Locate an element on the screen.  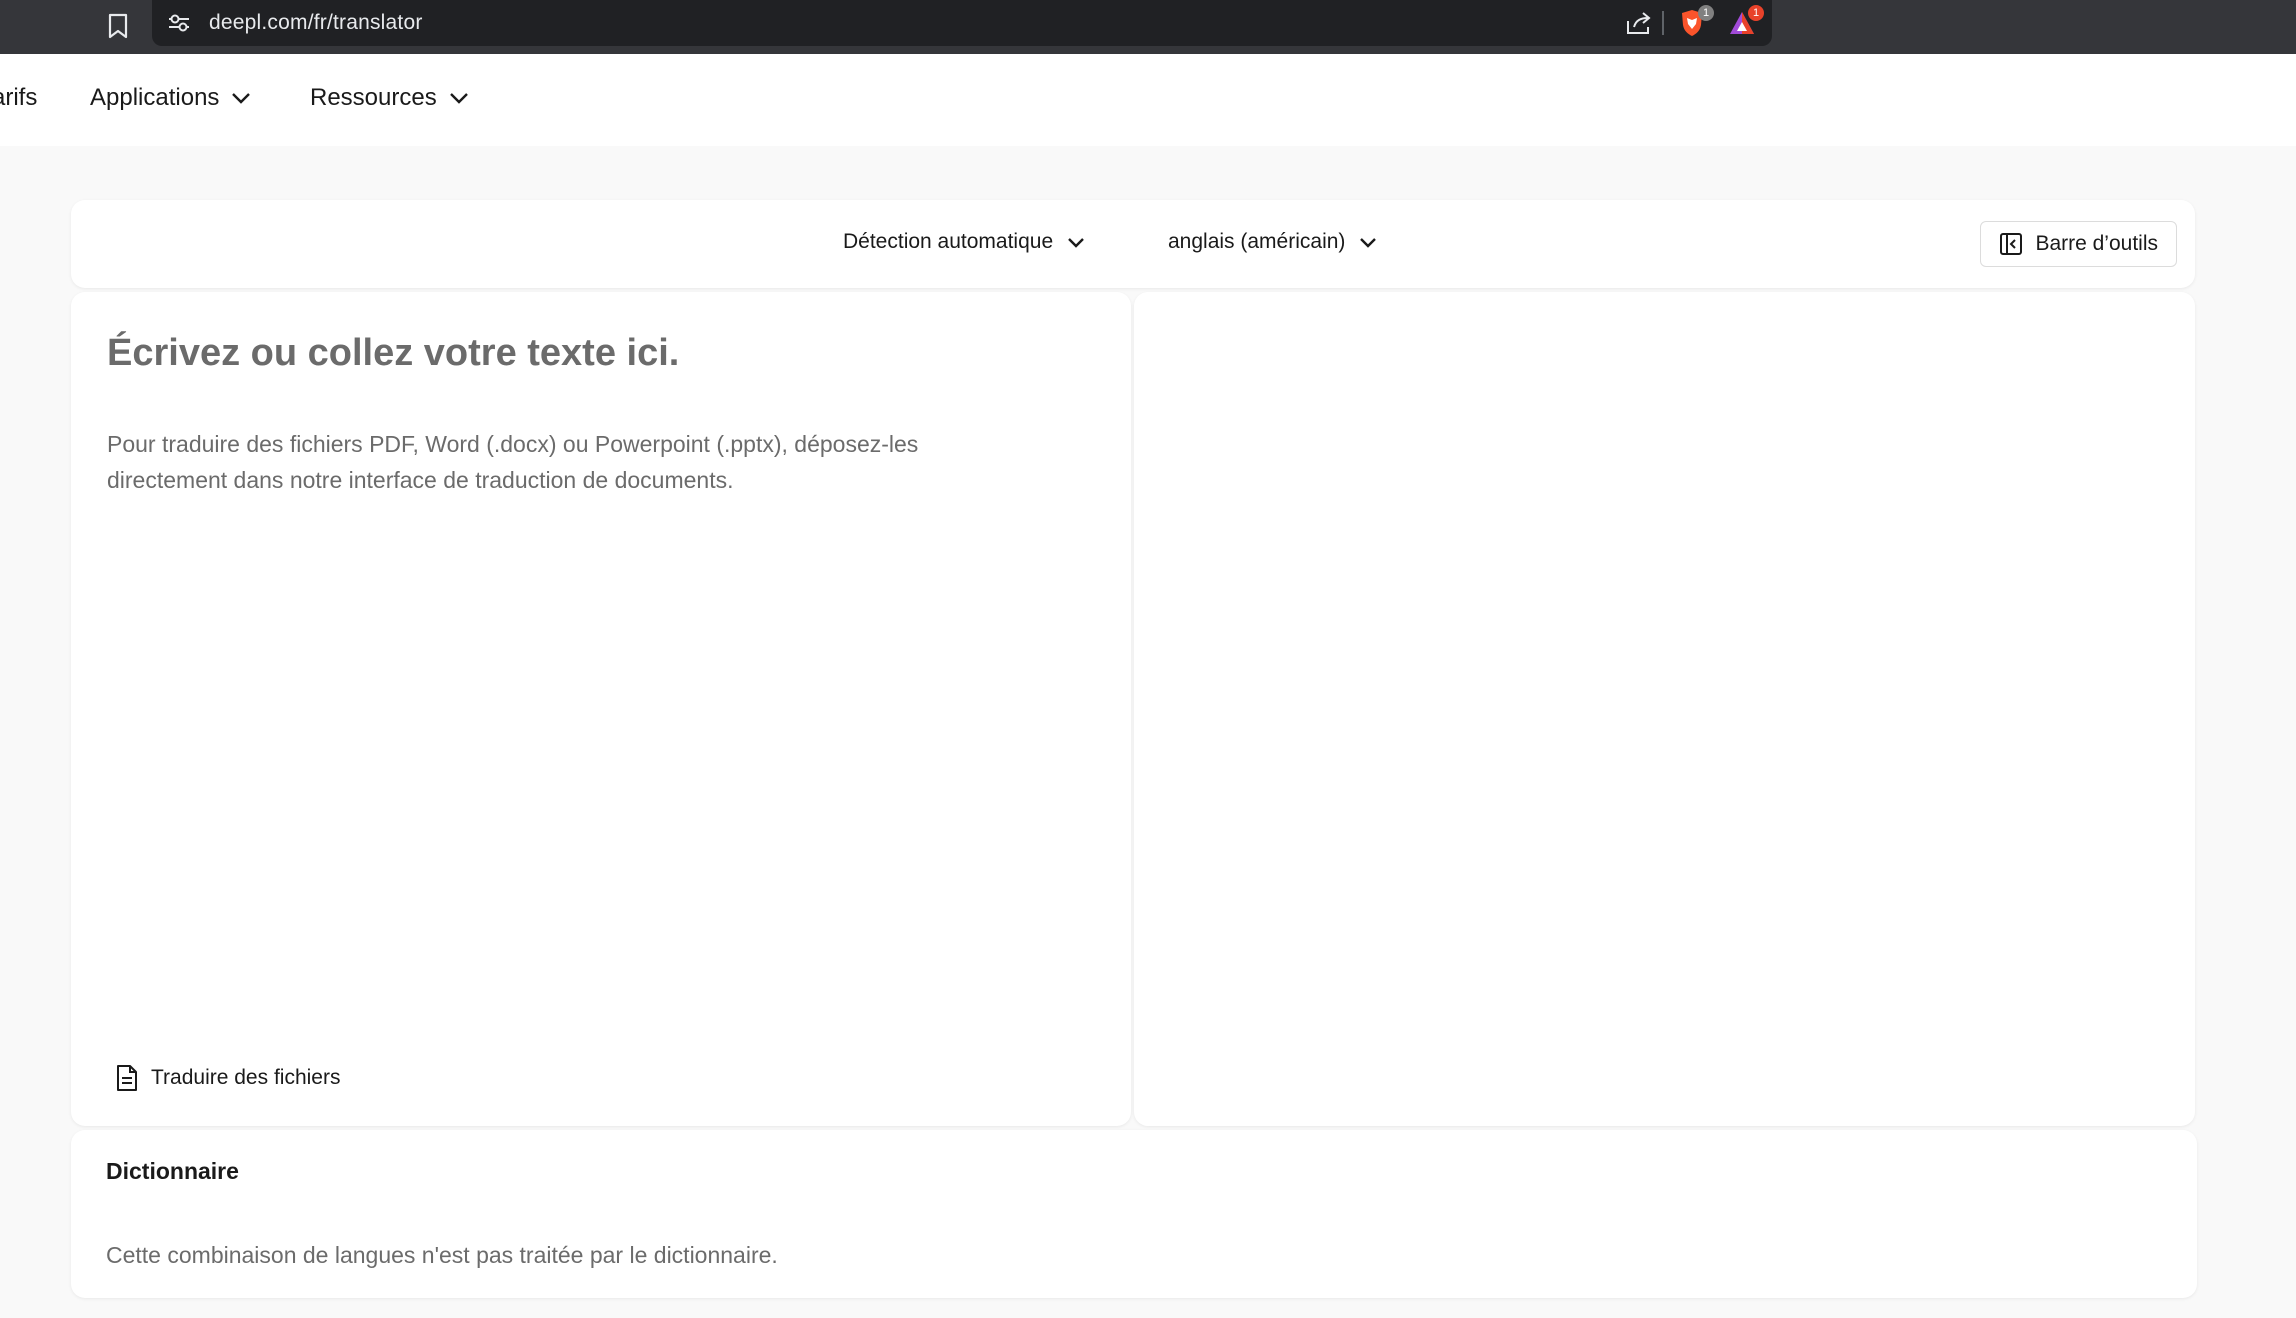
address-bar: deepl.com/fr/translator 1 1 is located at coordinates (962, 23).